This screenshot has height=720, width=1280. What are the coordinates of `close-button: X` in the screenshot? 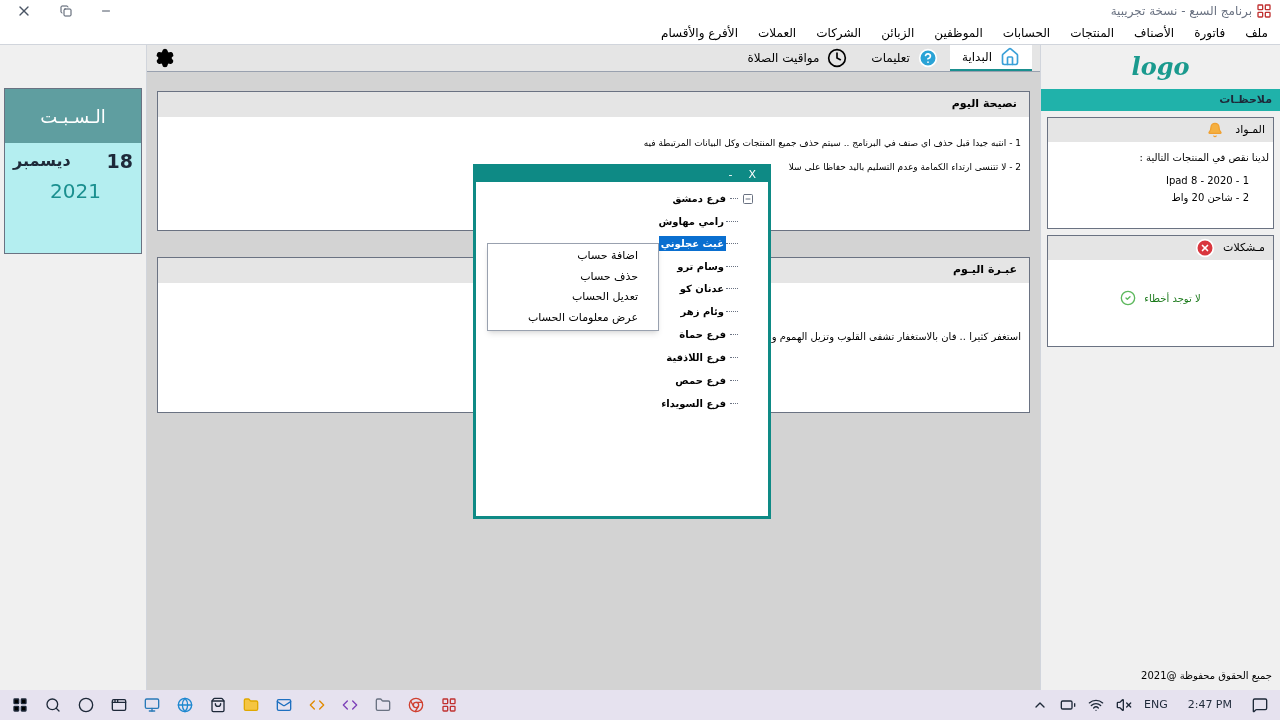 It's located at (752, 174).